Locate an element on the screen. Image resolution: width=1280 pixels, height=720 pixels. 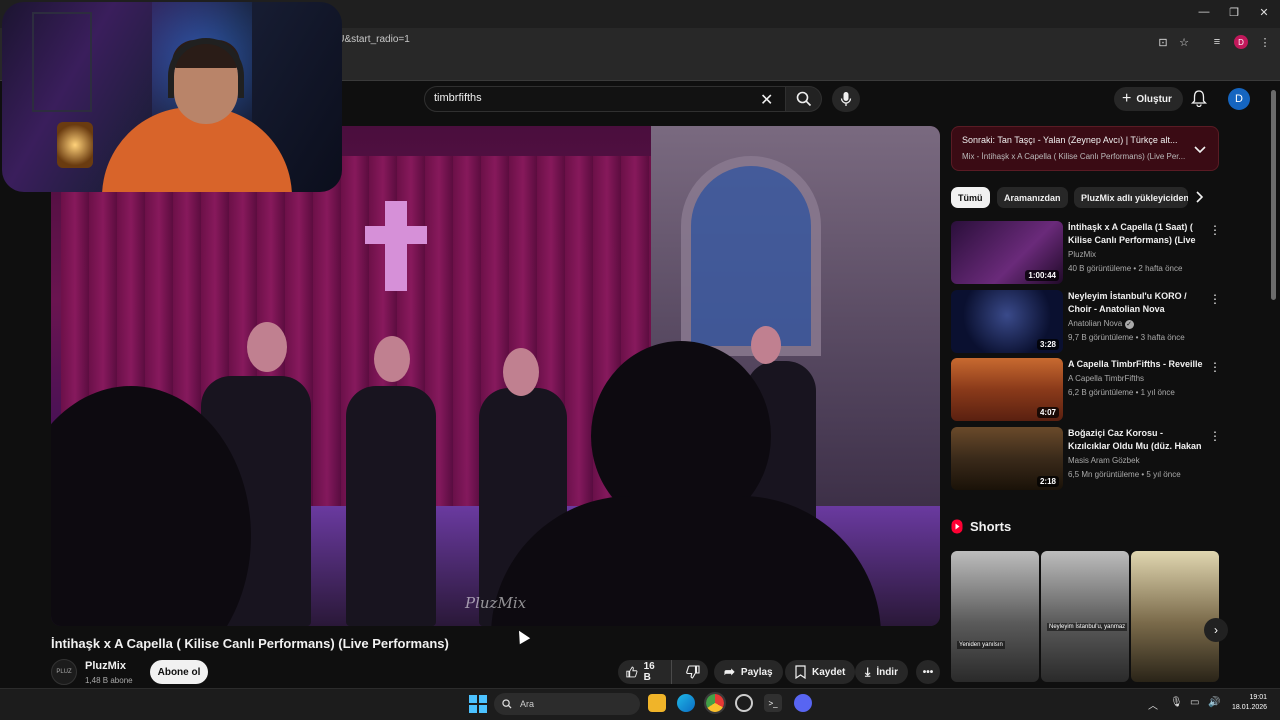
recommendation-title: A Capella TimbrFifths - Reveille is located at coordinates (1136, 364).